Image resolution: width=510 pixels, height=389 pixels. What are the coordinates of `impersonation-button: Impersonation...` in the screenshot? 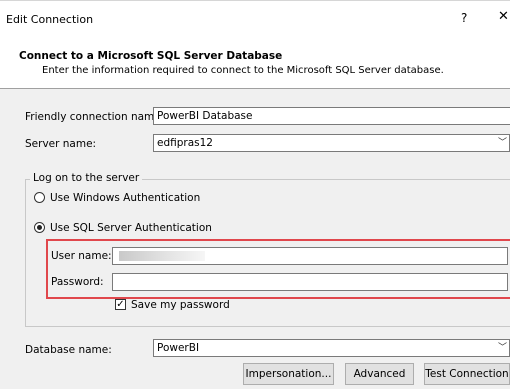 It's located at (288, 374).